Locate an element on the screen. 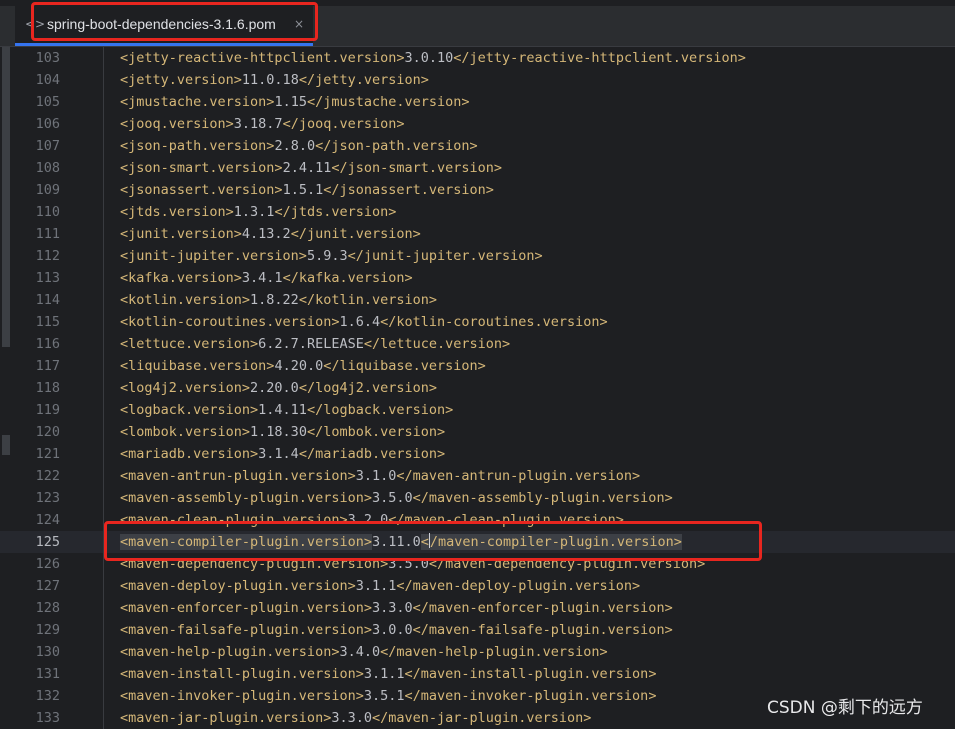 This screenshot has width=955, height=729. line-number: 115 is located at coordinates (47, 322).